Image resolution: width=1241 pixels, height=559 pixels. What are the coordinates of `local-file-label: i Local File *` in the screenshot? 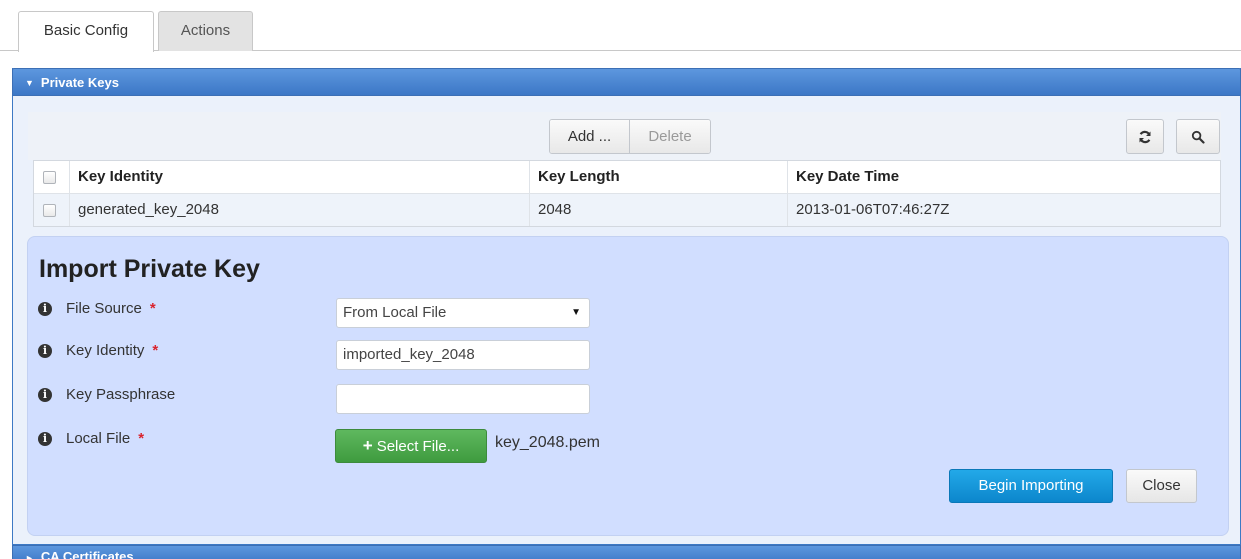 It's located at (91, 438).